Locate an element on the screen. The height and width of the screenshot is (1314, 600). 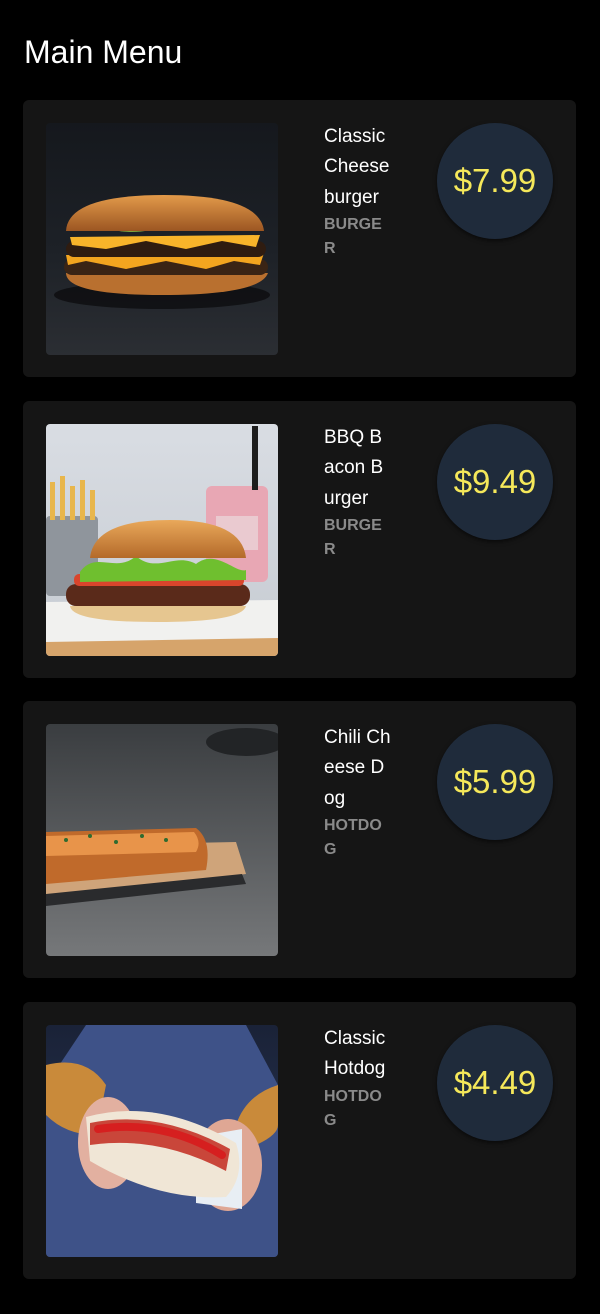
item-info: Classic Hotdog HOTDOG is located at coordinates (358, 1078).